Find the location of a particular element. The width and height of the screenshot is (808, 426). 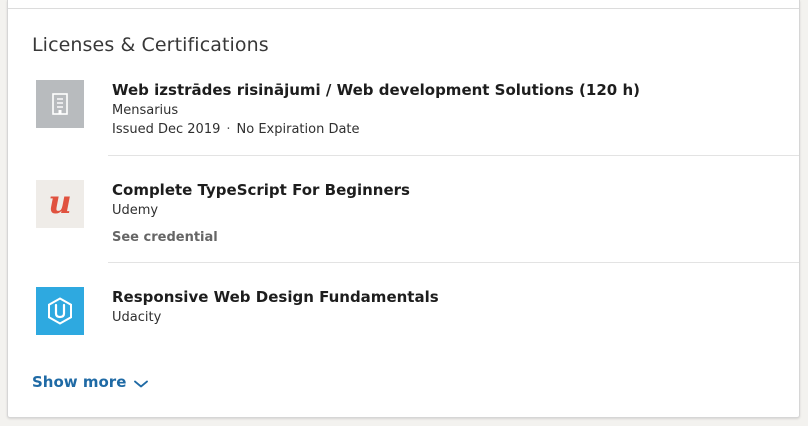

building-icon is located at coordinates (60, 104).